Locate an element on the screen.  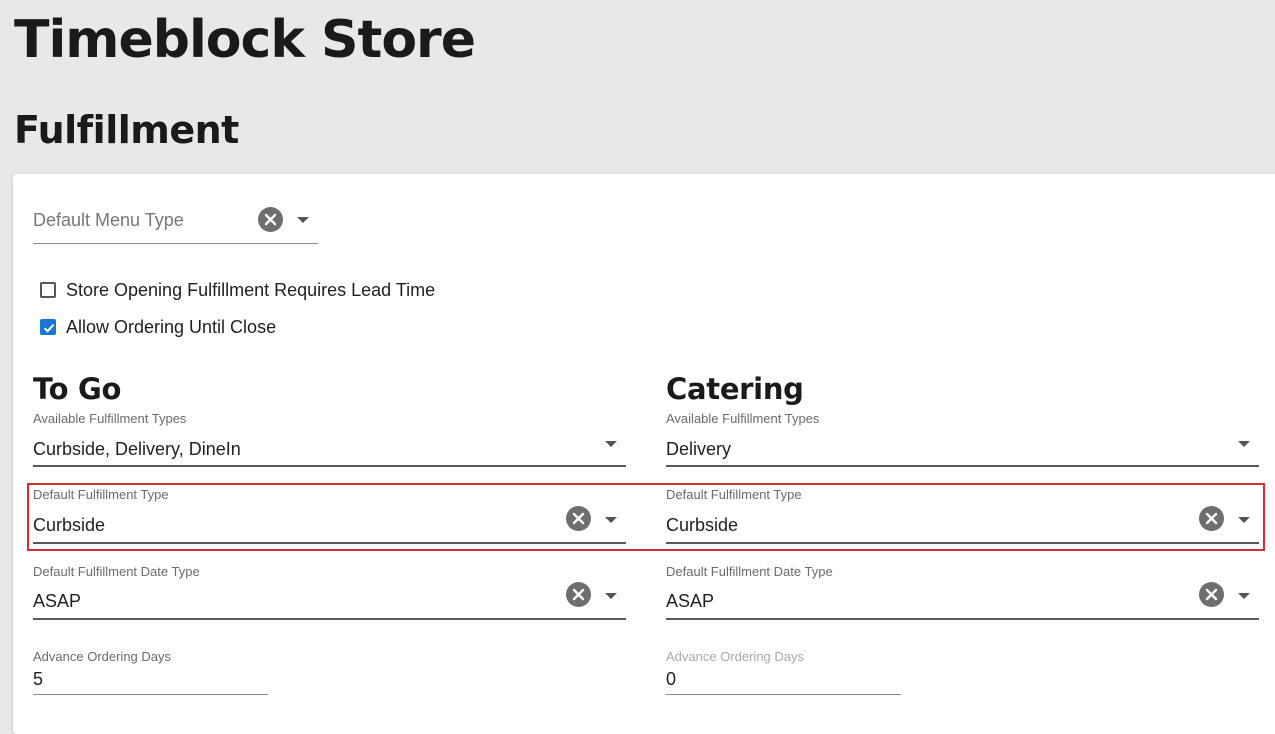
allow-ordering-checkbox is located at coordinates (48, 327).